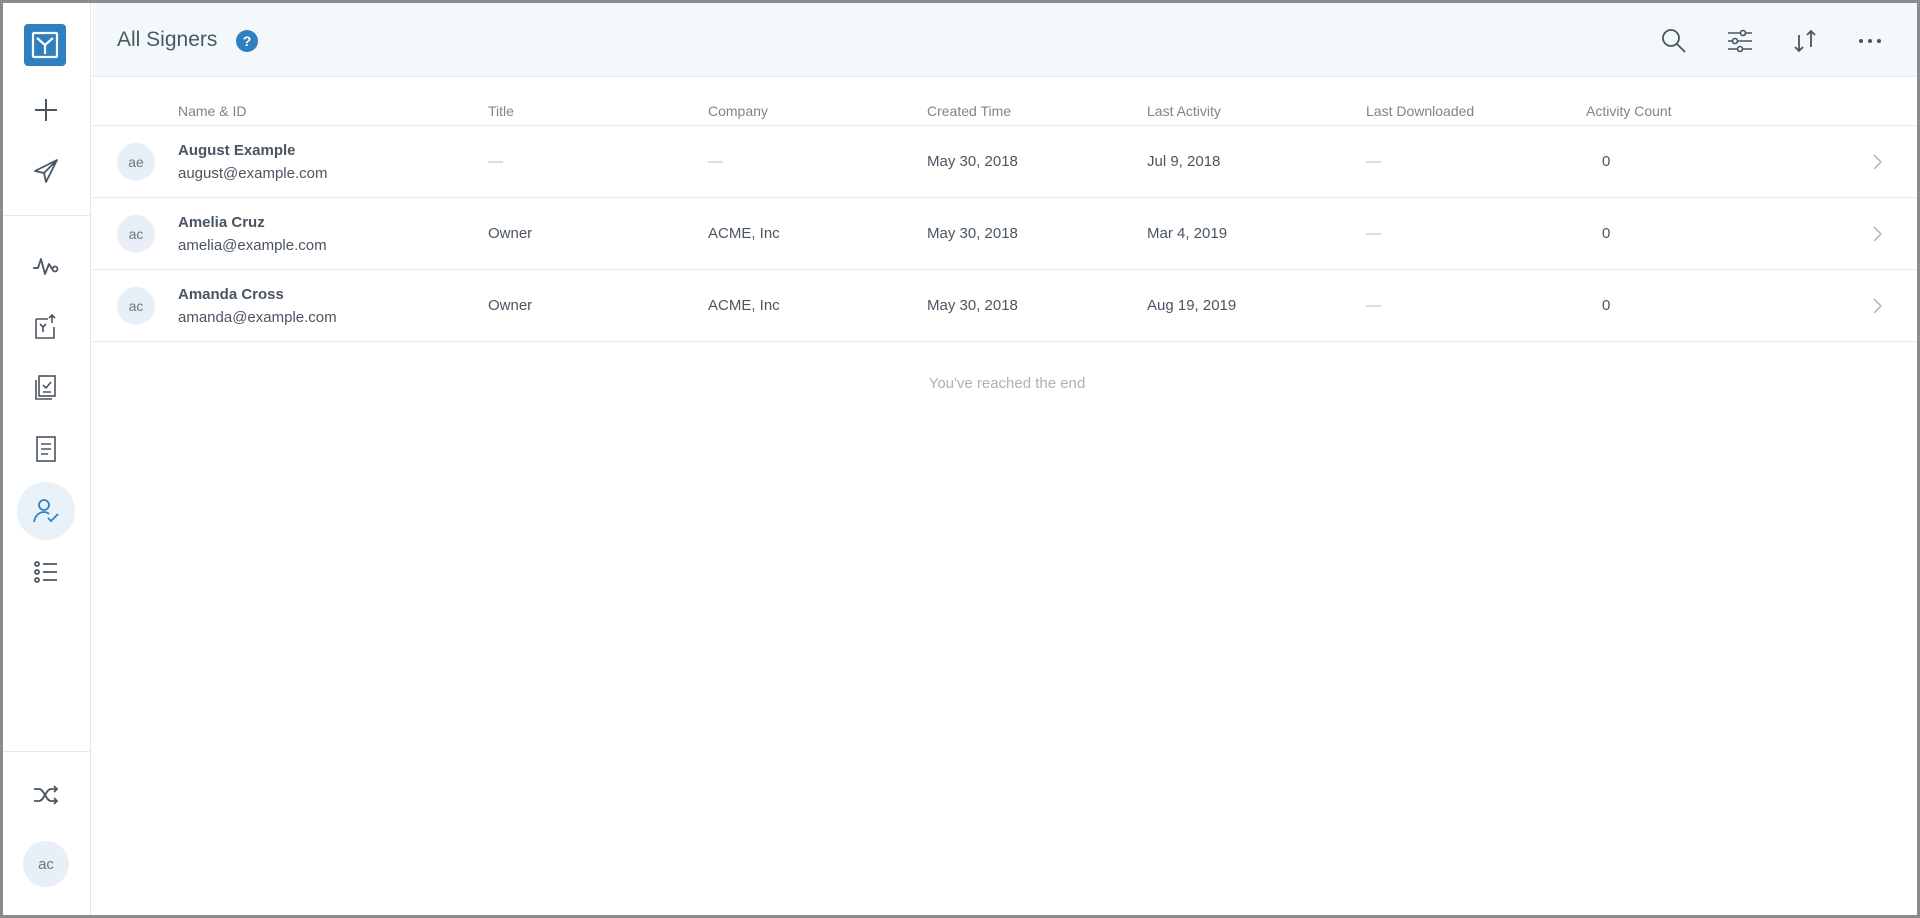 Image resolution: width=1920 pixels, height=918 pixels. What do you see at coordinates (46, 511) in the screenshot?
I see `signer-check-icon` at bounding box center [46, 511].